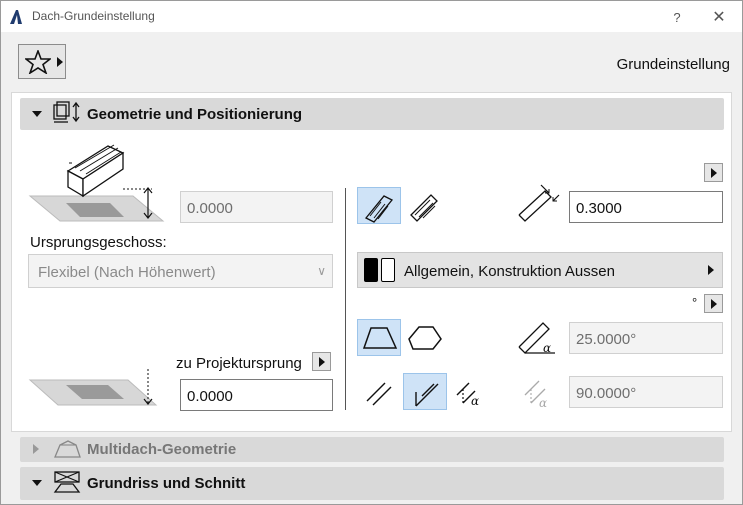  I want to click on window-title: Dach-Grundeinstellung, so click(93, 16).